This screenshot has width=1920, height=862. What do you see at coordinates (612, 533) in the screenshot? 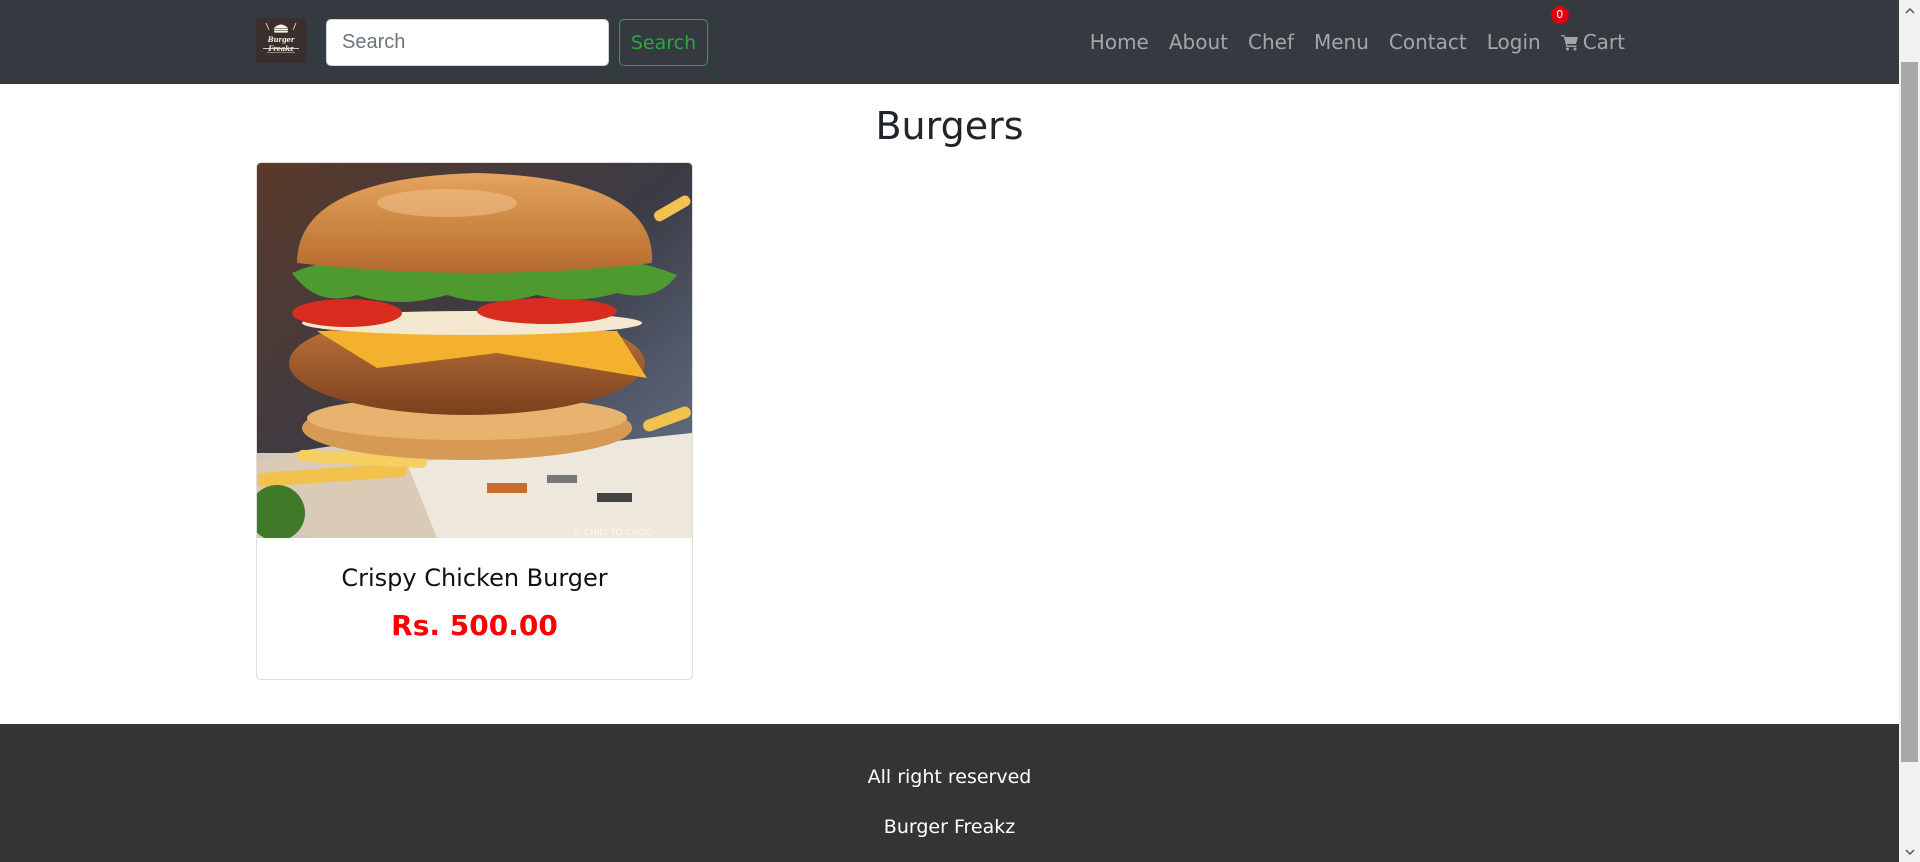
I see `svg-text: © CHILI TO CHOC` at bounding box center [612, 533].